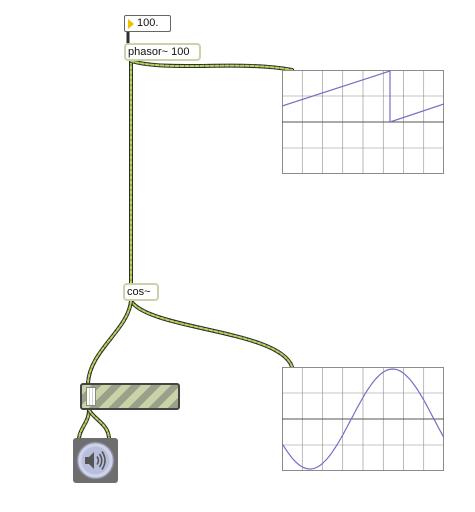 This screenshot has height=512, width=475. I want to click on speaker-icon, so click(95, 460).